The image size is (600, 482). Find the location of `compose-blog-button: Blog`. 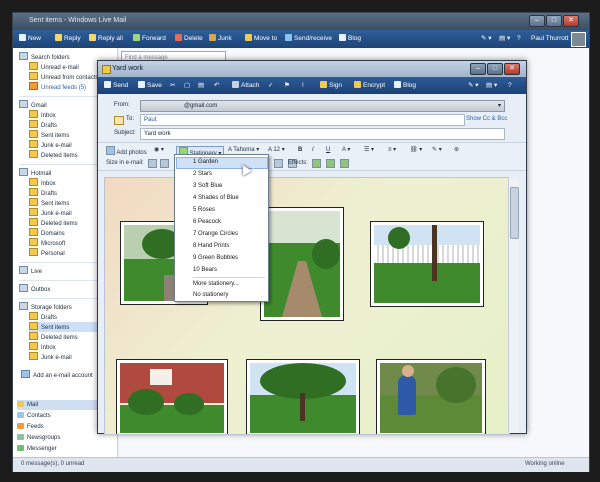

compose-blog-button: Blog is located at coordinates (405, 86).